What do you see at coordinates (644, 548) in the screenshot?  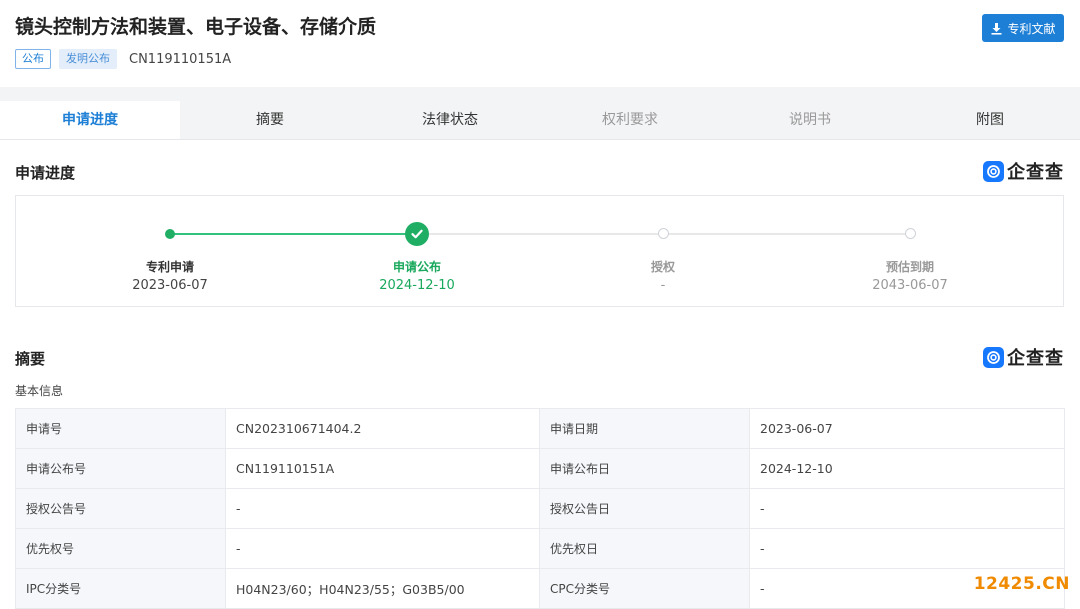 I see `field-label: 优先权日` at bounding box center [644, 548].